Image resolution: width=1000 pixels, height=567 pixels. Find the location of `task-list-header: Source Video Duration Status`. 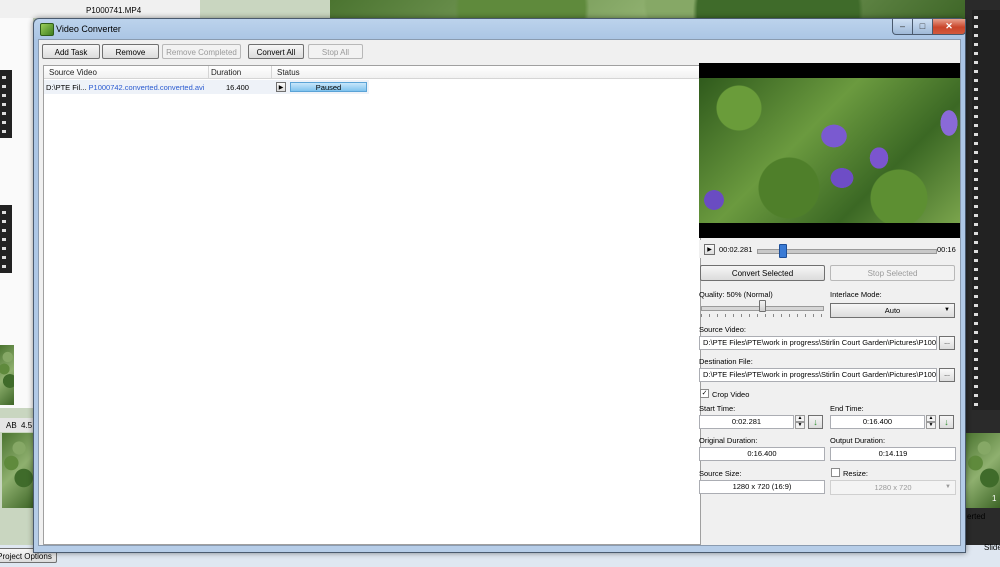

task-list-header: Source Video Duration Status is located at coordinates (372, 72).